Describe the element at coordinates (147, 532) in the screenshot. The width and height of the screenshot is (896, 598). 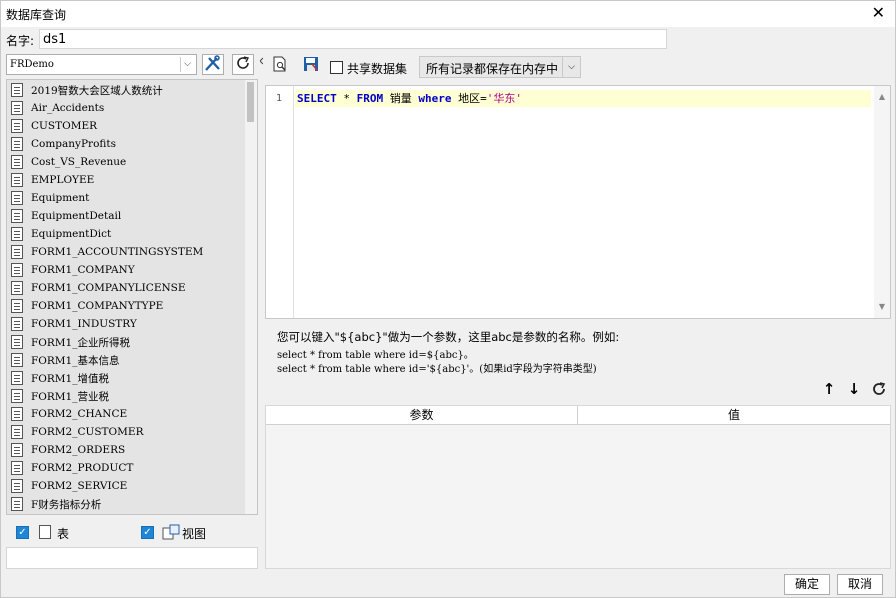
I see `view-checkbox: ✓` at that location.